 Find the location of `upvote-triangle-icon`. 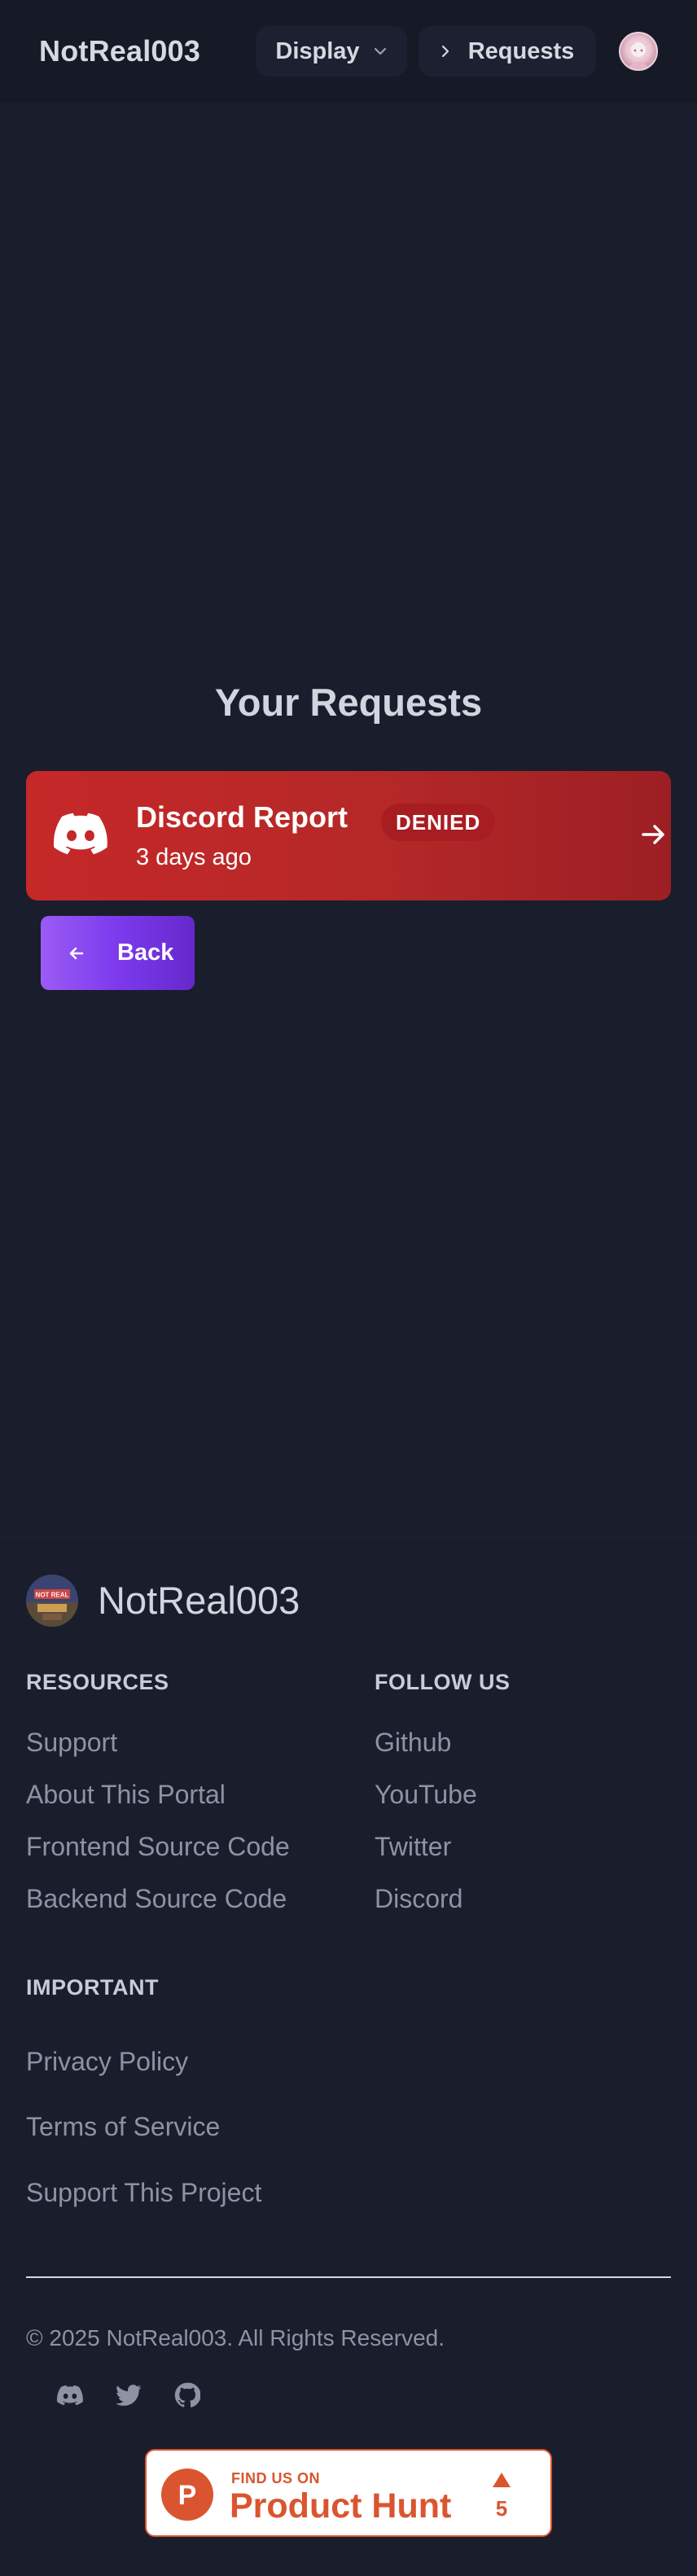

upvote-triangle-icon is located at coordinates (502, 2480).